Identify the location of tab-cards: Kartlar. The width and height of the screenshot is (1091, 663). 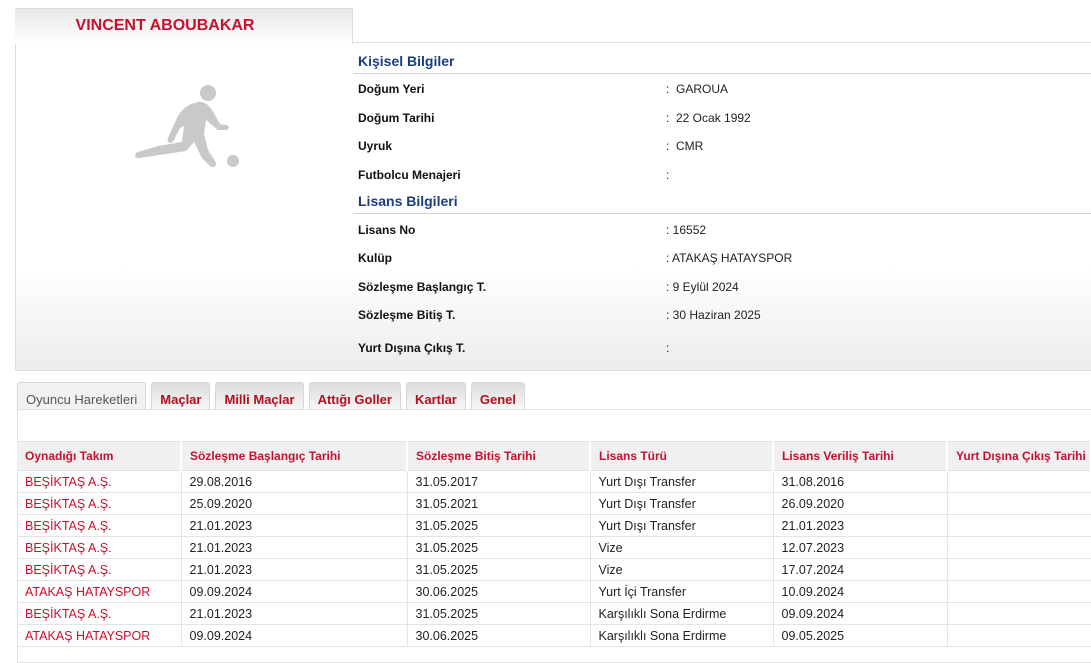
(435, 396).